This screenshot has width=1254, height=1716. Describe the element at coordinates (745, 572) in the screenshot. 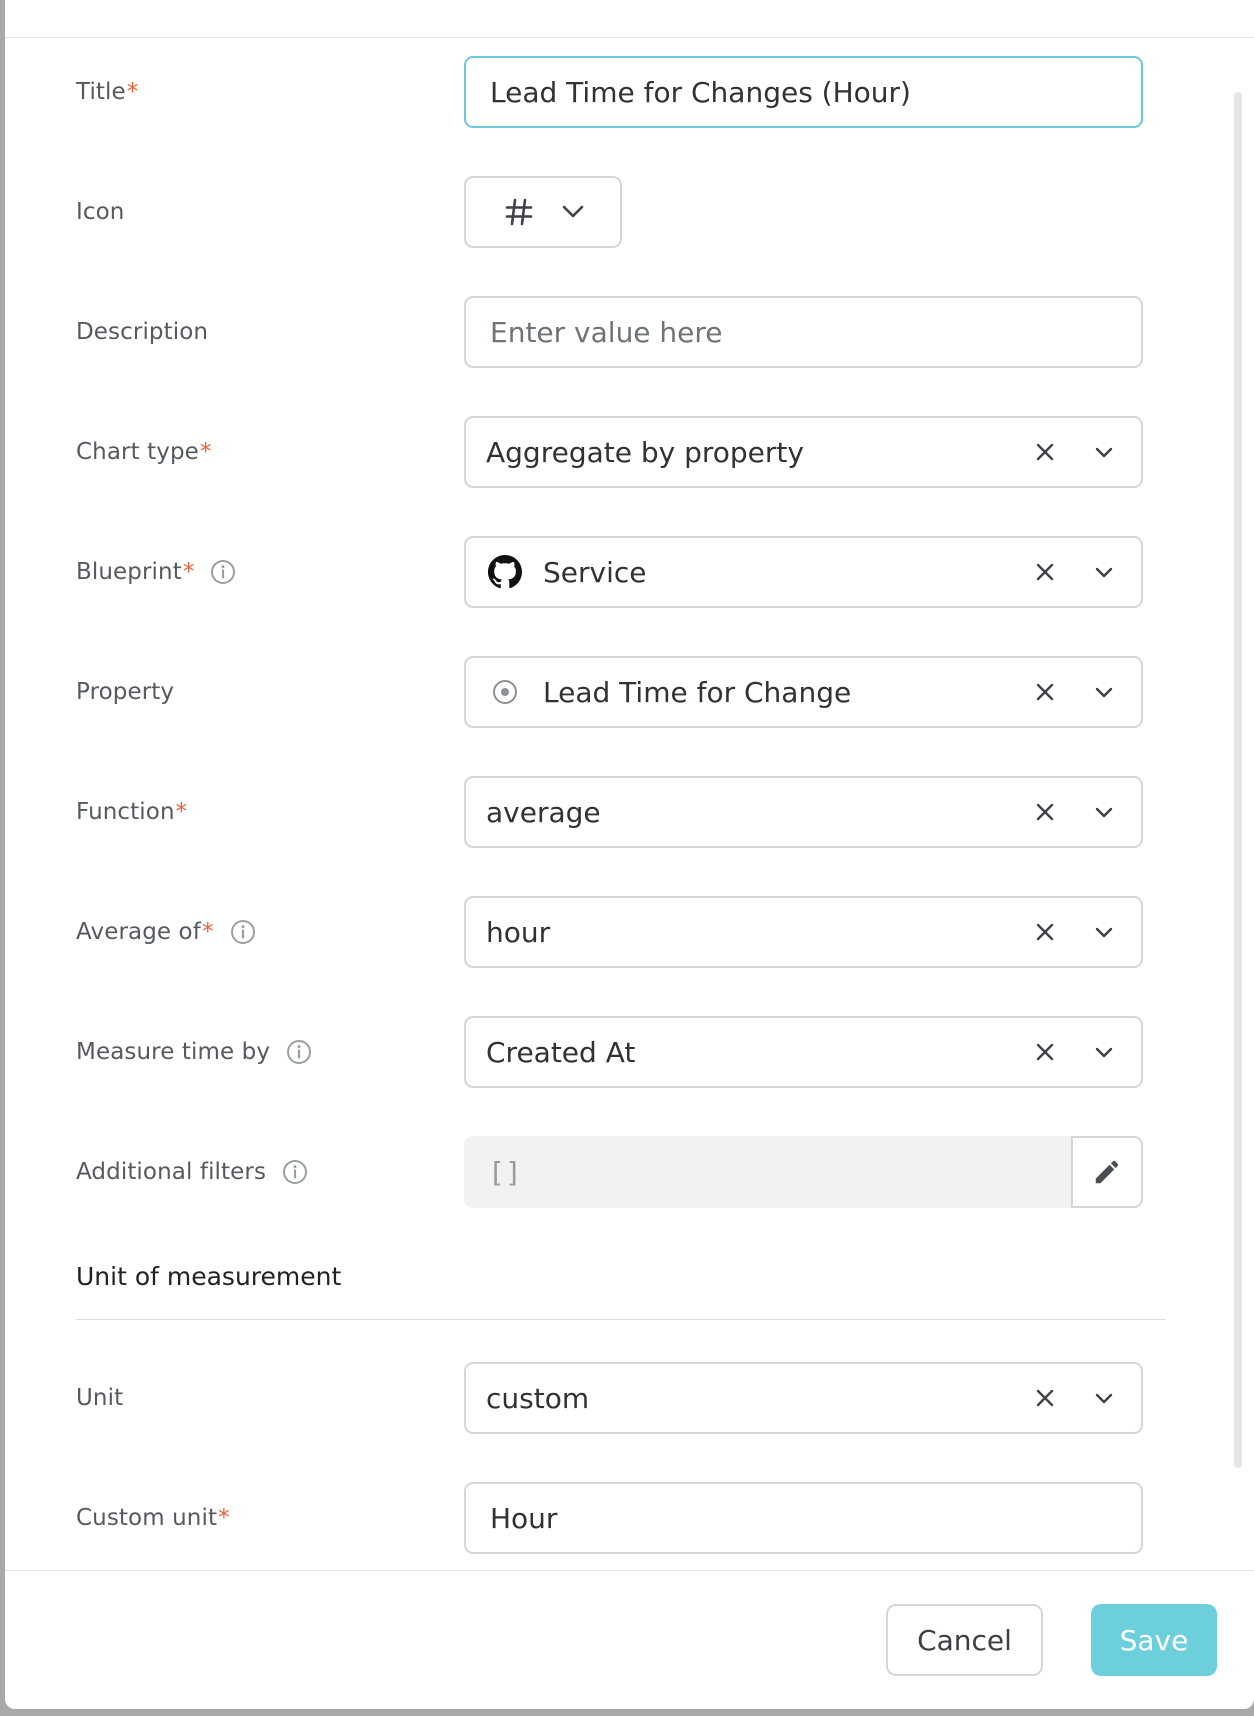

I see `blueprint-value: Service` at that location.